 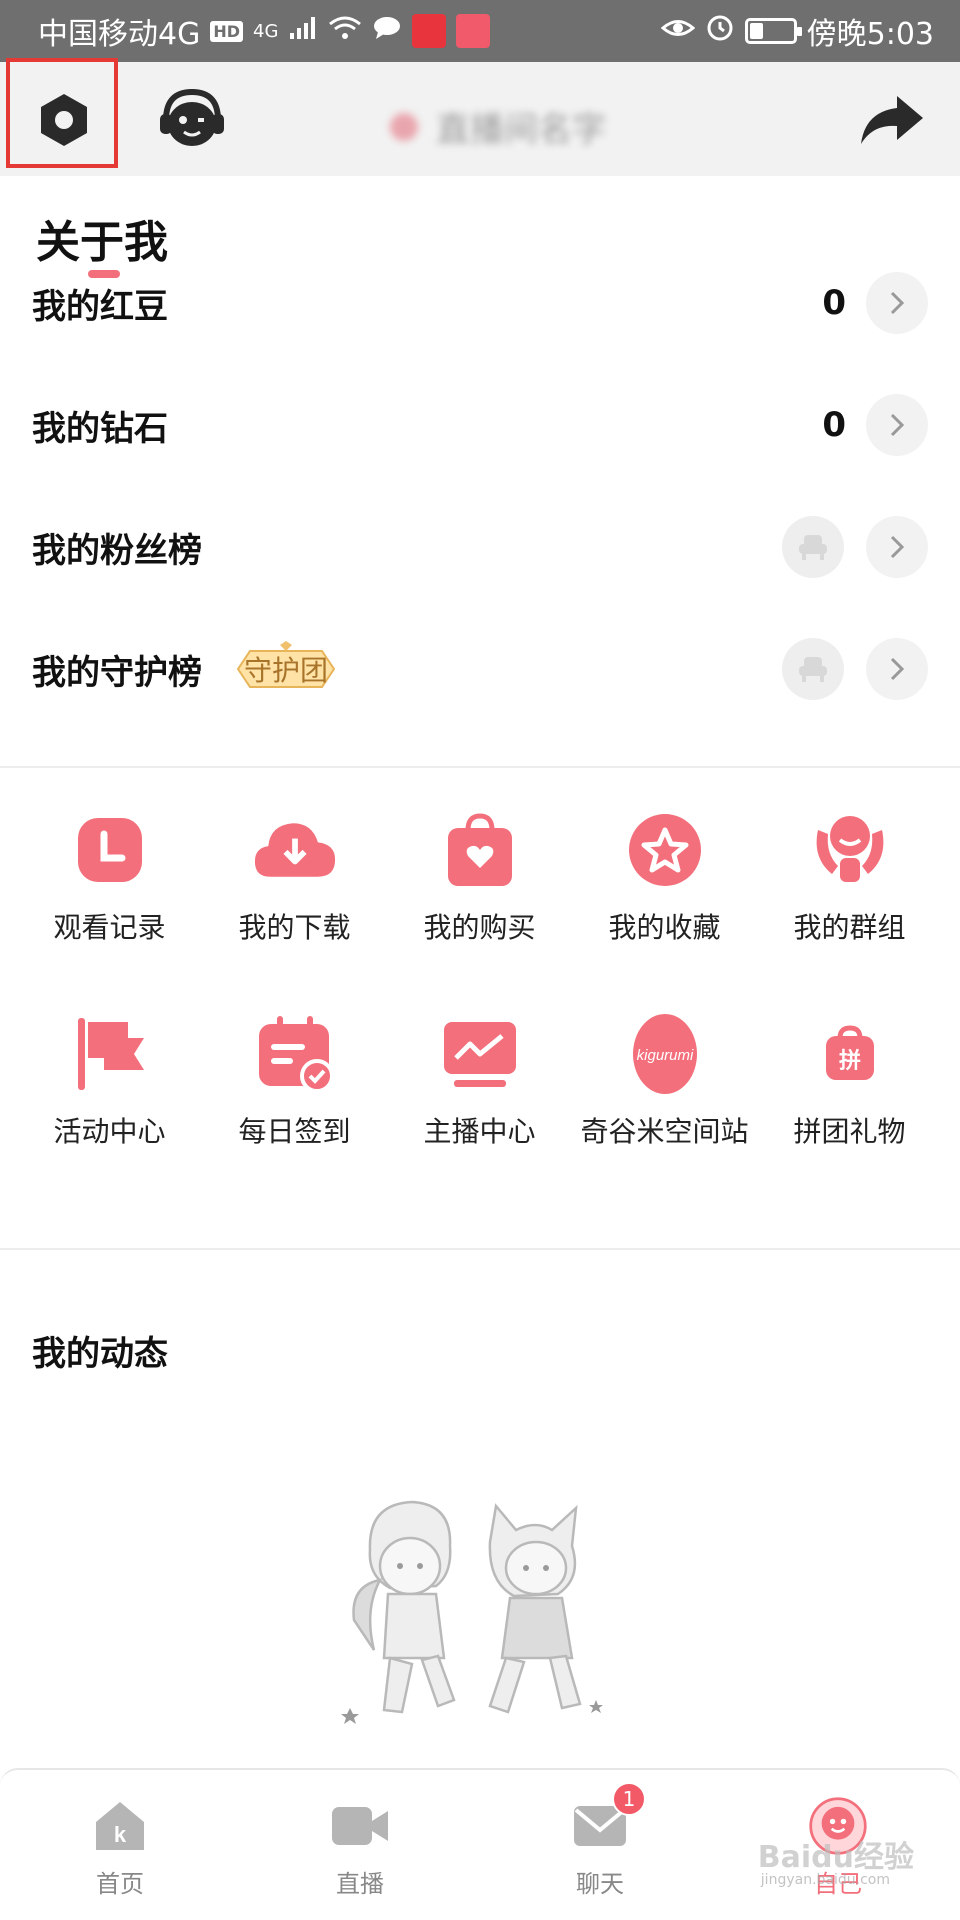 I want to click on guard-ranking-seat, so click(x=813, y=669).